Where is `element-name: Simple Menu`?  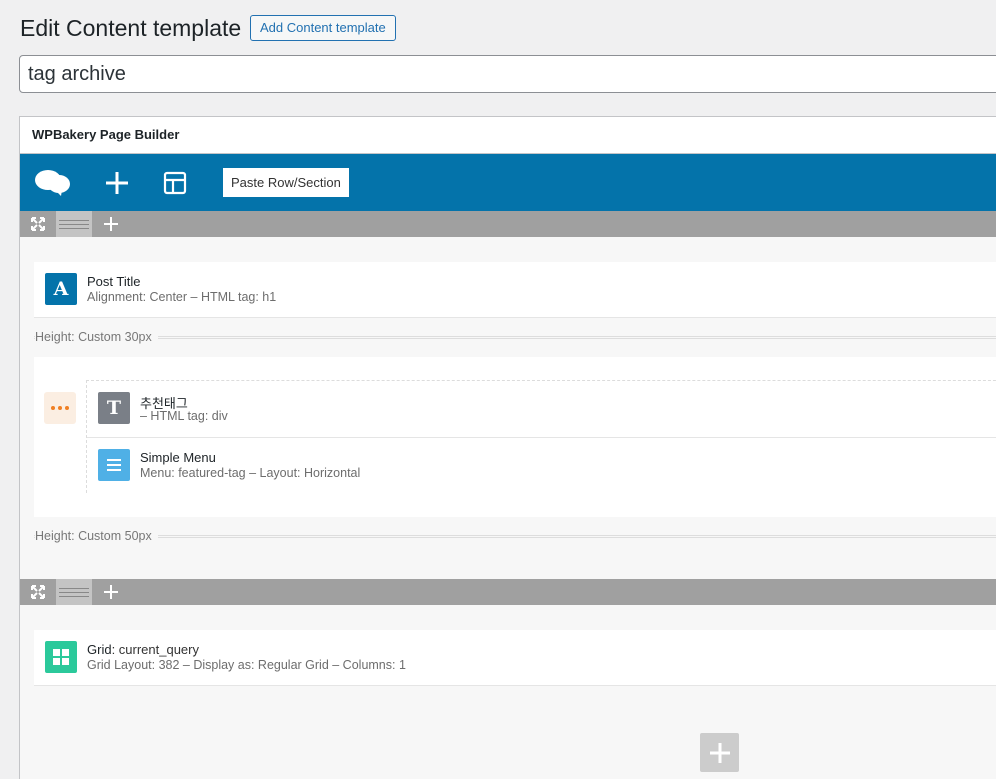 element-name: Simple Menu is located at coordinates (178, 457).